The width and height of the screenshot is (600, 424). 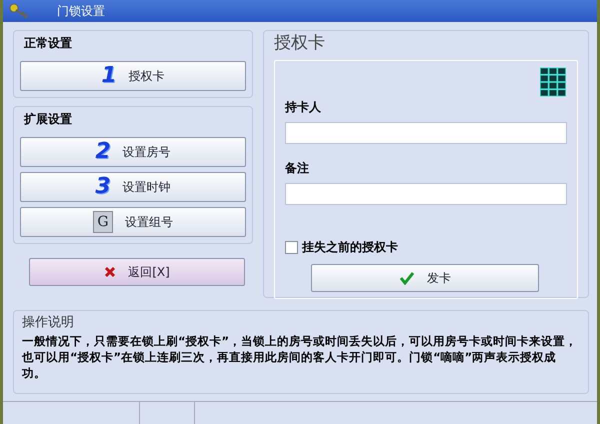 I want to click on menu-button: 3 设置时钟, so click(x=133, y=187).